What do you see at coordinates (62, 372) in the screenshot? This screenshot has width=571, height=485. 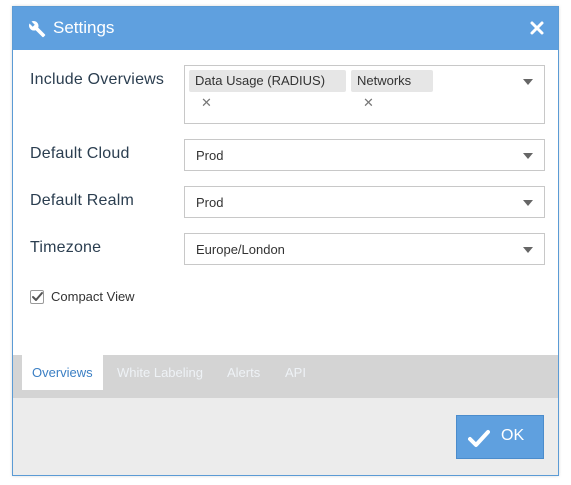 I see `tab-overviews: Overviews` at bounding box center [62, 372].